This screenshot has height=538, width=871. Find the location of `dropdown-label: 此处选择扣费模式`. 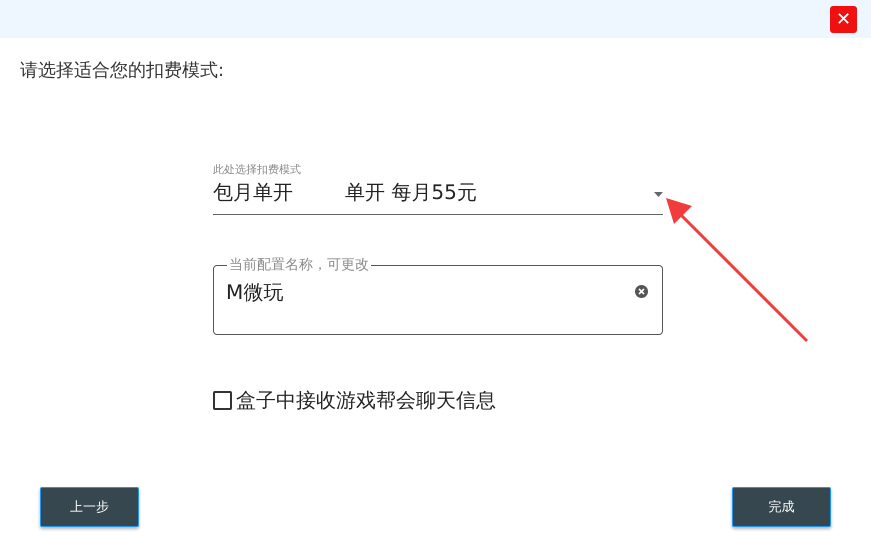

dropdown-label: 此处选择扣费模式 is located at coordinates (257, 169).